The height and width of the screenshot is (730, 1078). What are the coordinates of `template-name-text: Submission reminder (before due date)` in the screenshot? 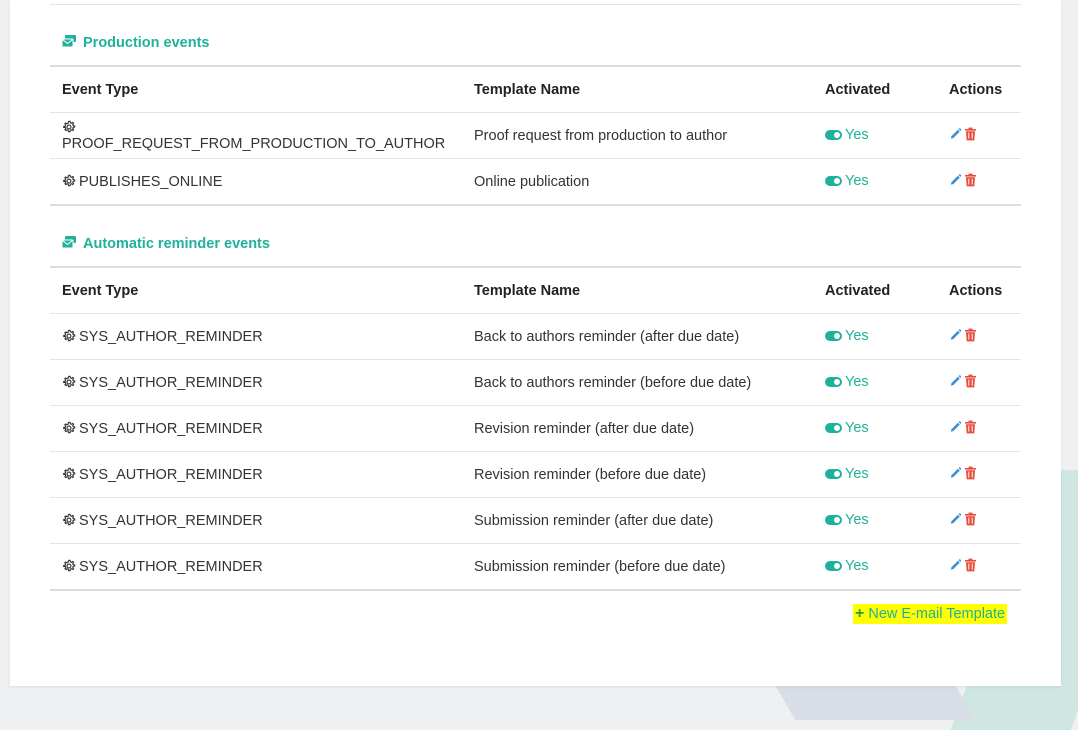 It's located at (600, 566).